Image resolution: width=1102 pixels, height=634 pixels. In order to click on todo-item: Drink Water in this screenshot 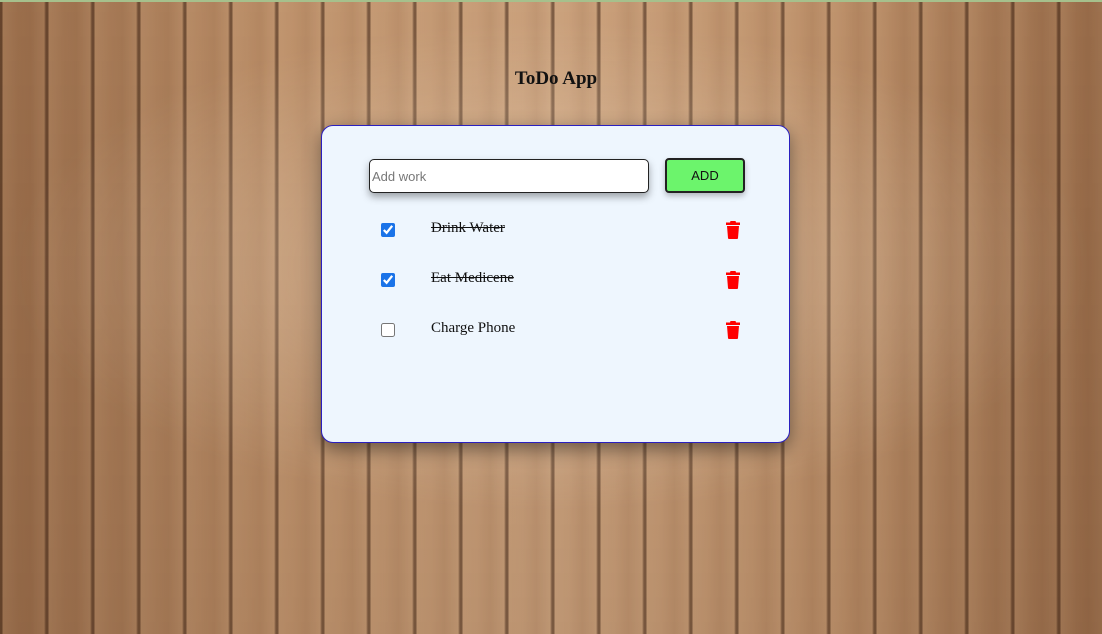, I will do `click(555, 239)`.